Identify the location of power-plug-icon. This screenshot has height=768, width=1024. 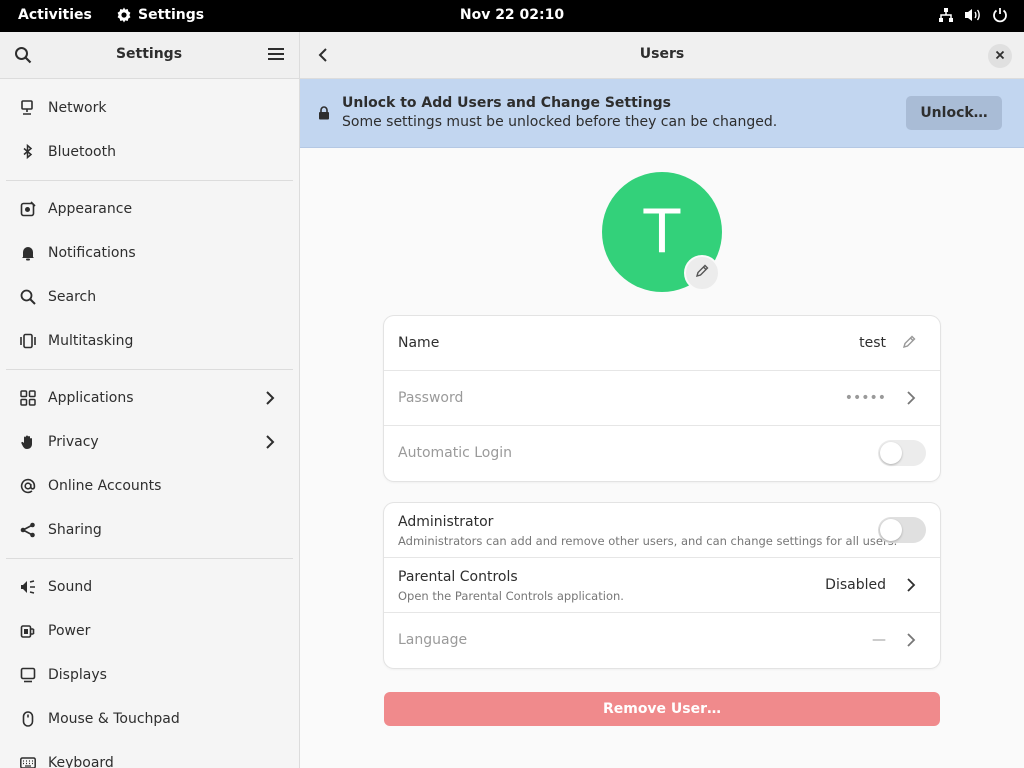
(28, 631).